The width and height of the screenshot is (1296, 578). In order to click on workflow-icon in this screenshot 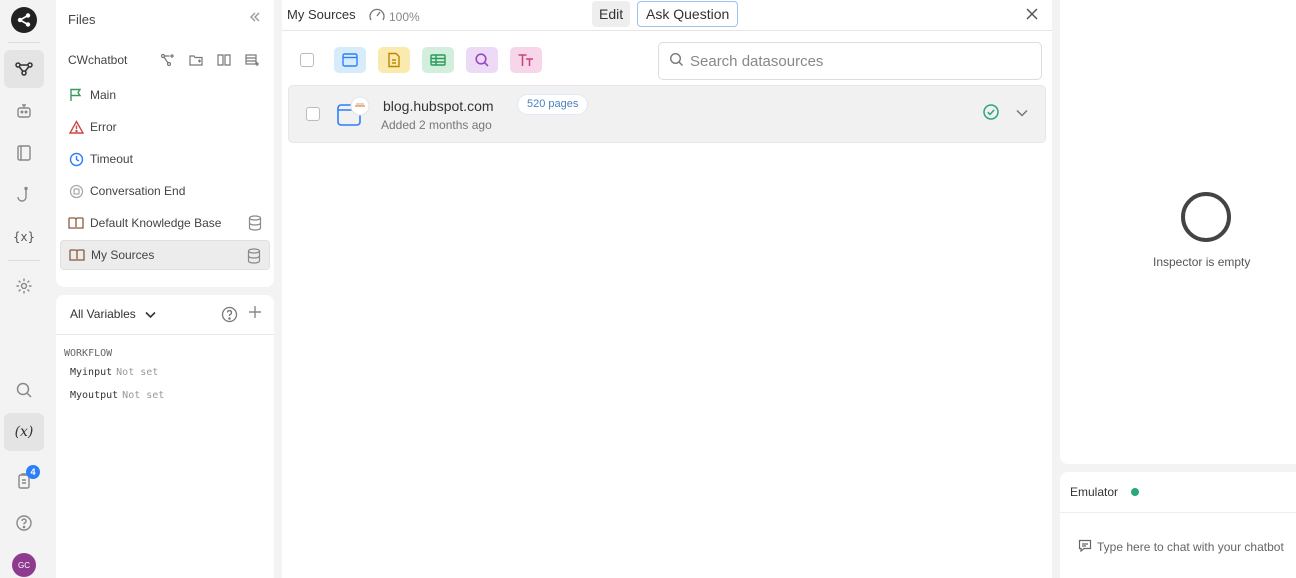, I will do `click(24, 69)`.